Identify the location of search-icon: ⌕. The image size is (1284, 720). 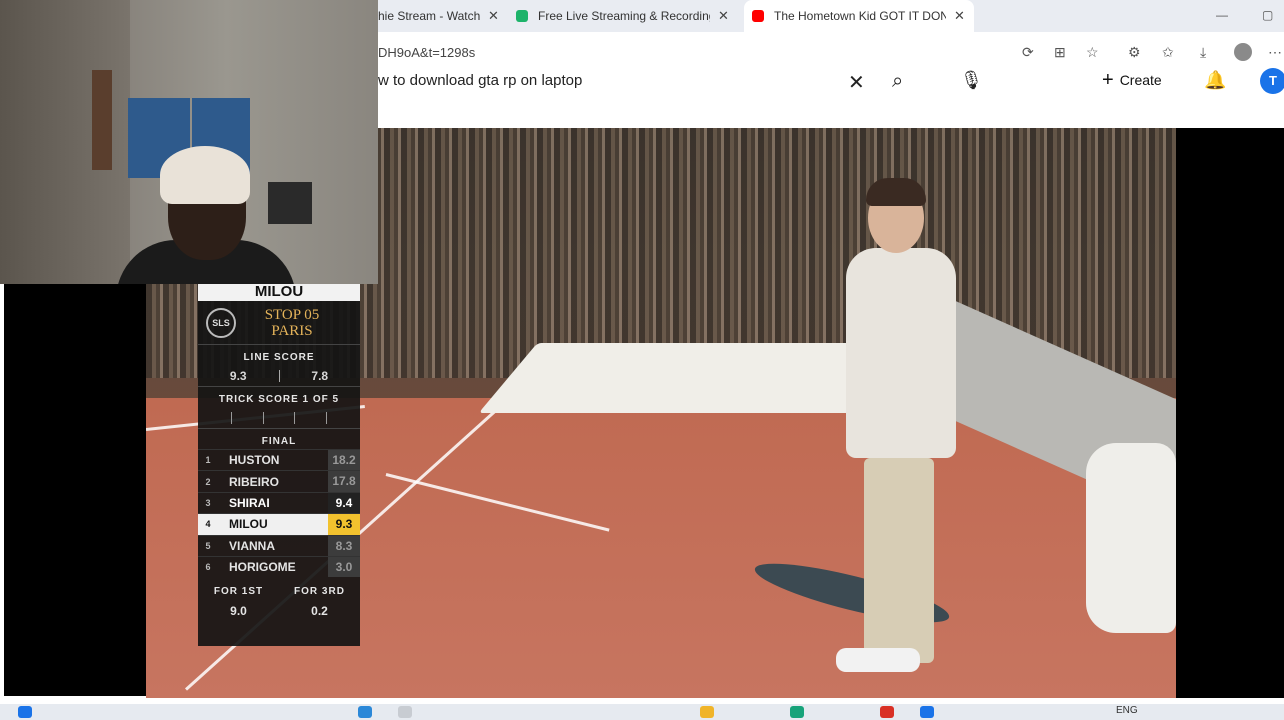
(897, 81).